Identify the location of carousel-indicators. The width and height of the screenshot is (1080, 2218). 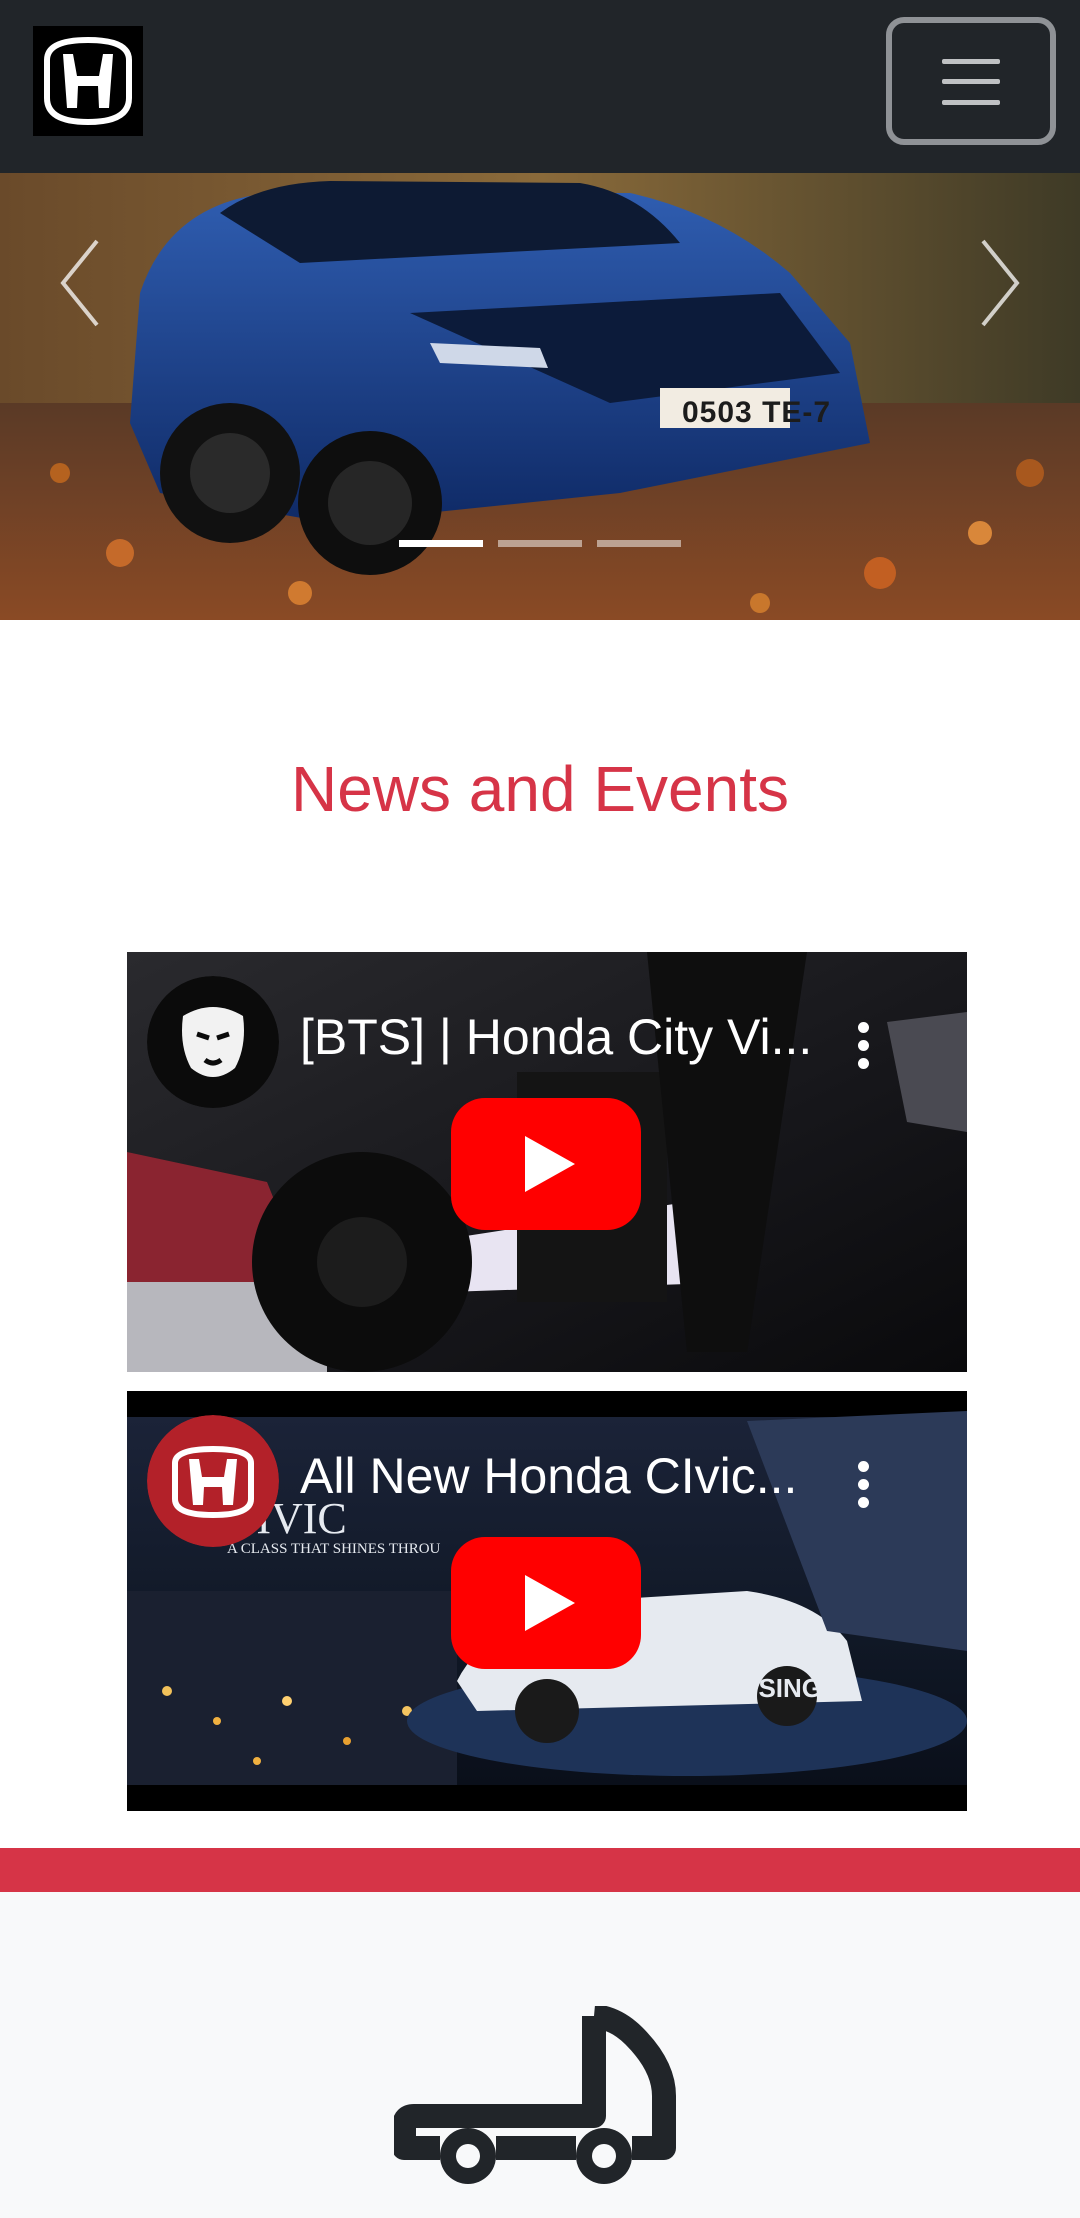
(540, 544).